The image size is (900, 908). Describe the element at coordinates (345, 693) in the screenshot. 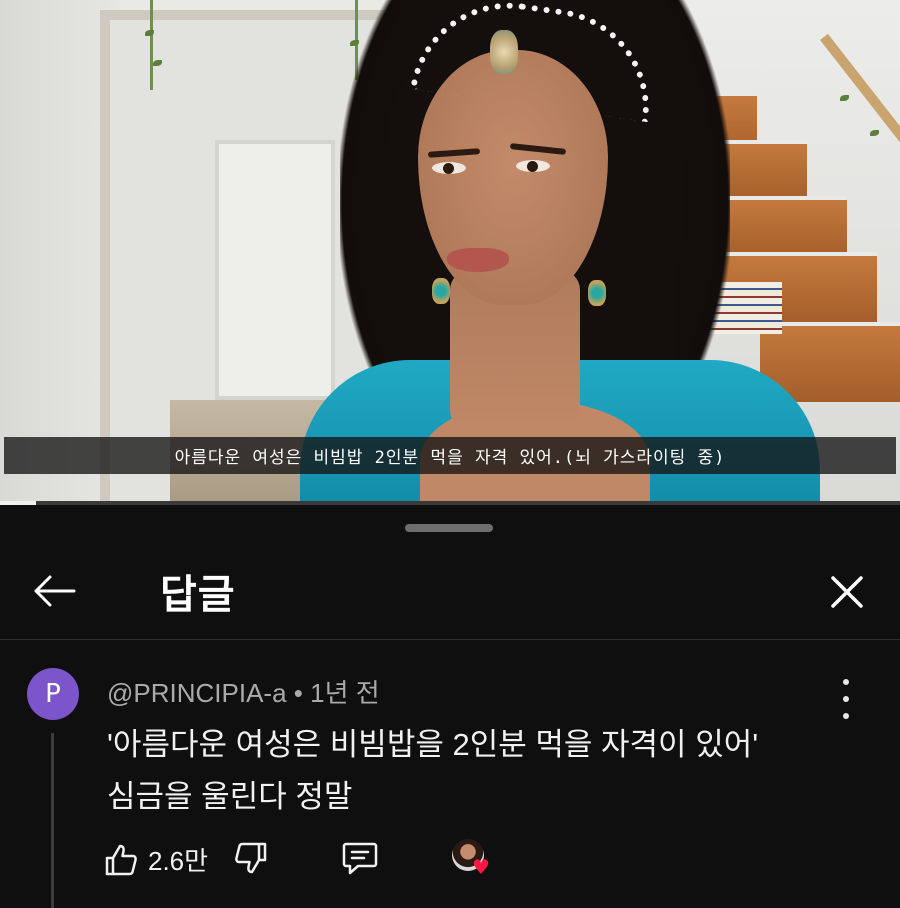

I see `comment-time: 1년 전` at that location.